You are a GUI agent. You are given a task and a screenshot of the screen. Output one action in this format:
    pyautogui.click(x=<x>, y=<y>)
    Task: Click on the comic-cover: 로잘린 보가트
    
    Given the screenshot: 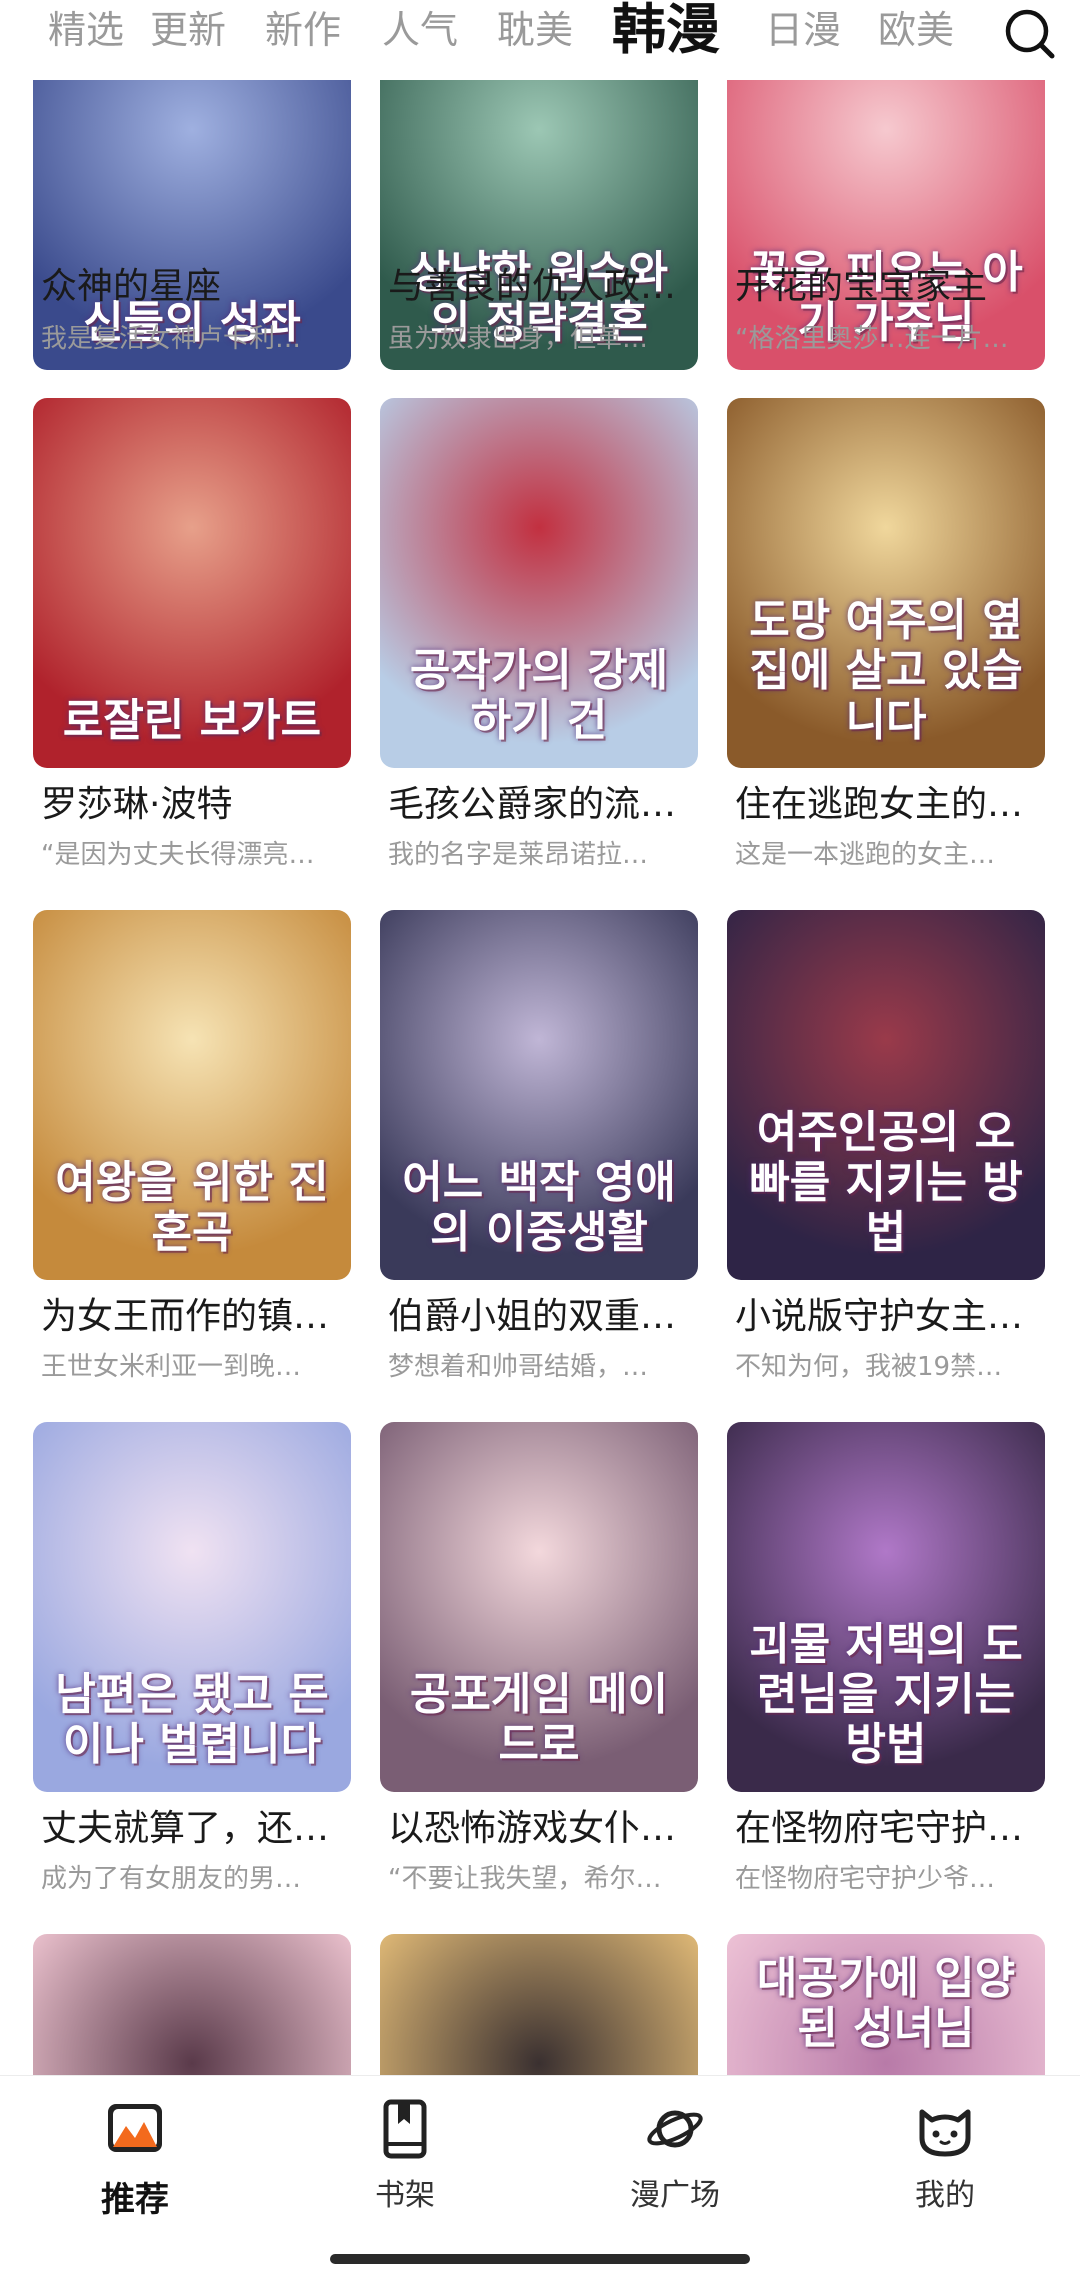 What is the action you would take?
    pyautogui.click(x=192, y=583)
    